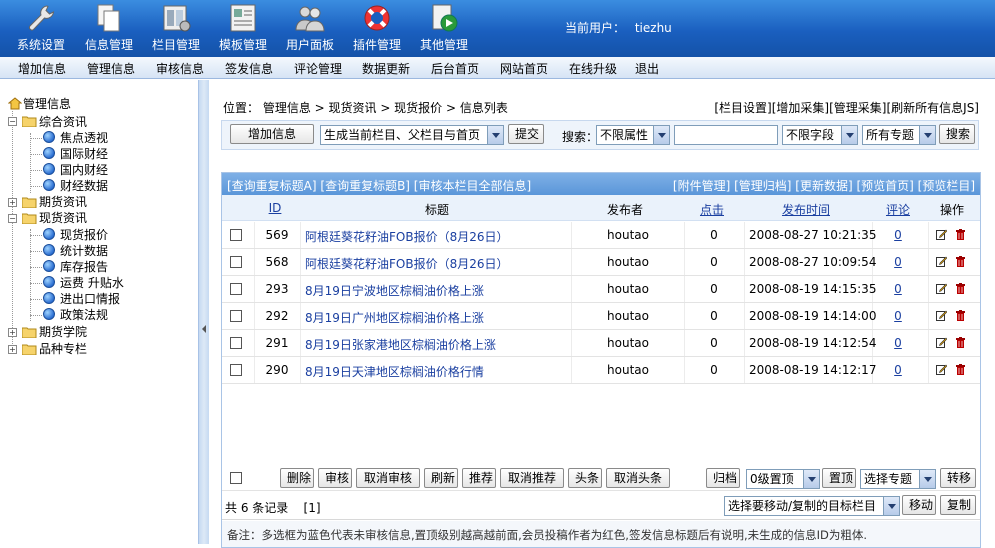 The image size is (995, 548). I want to click on target-column-select: 选择要移动/复制的目标栏目, so click(812, 506).